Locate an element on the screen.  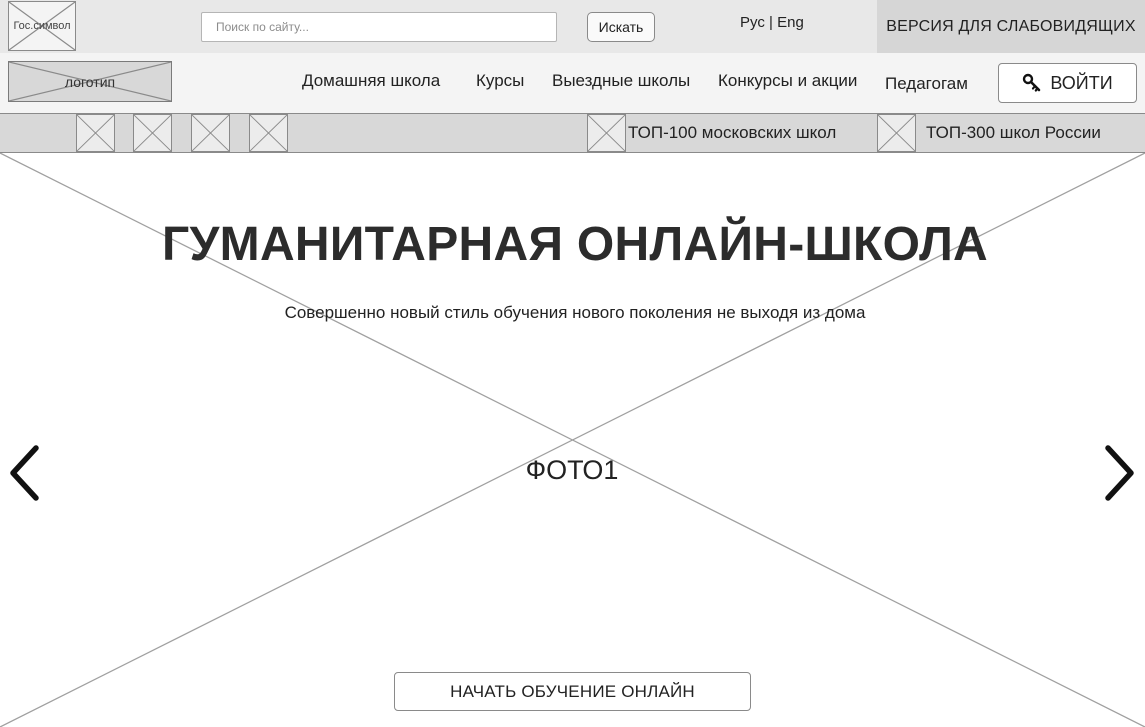
logo-label: логотип is located at coordinates (90, 81).